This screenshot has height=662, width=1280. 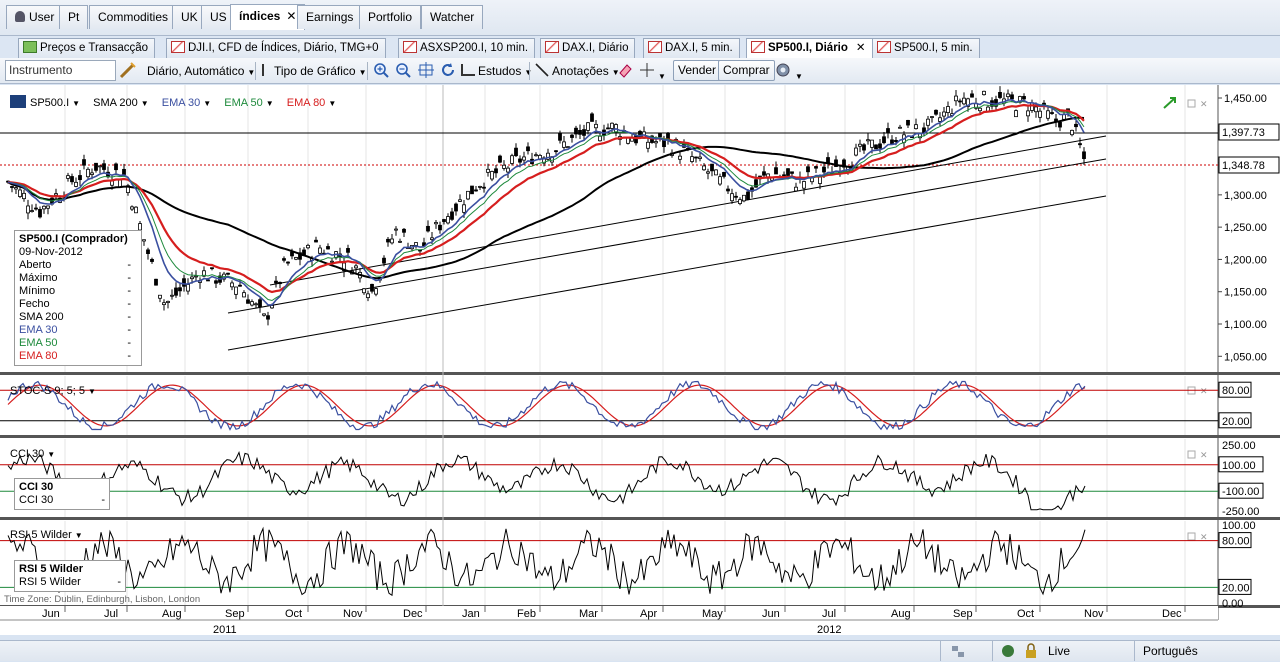 I want to click on doc-tab-sp500-5min: SP500.I, 5 min., so click(x=926, y=48).